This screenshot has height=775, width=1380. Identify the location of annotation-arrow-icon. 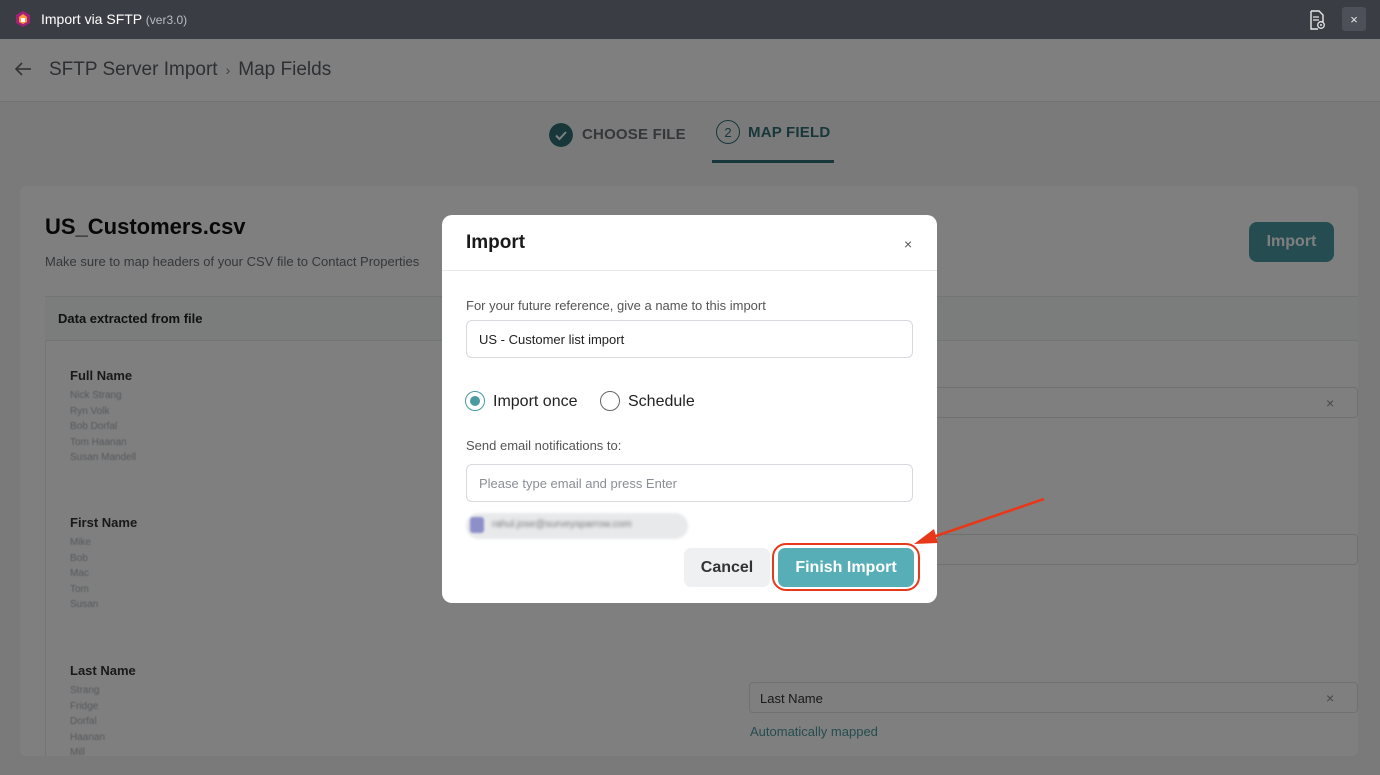
(979, 520).